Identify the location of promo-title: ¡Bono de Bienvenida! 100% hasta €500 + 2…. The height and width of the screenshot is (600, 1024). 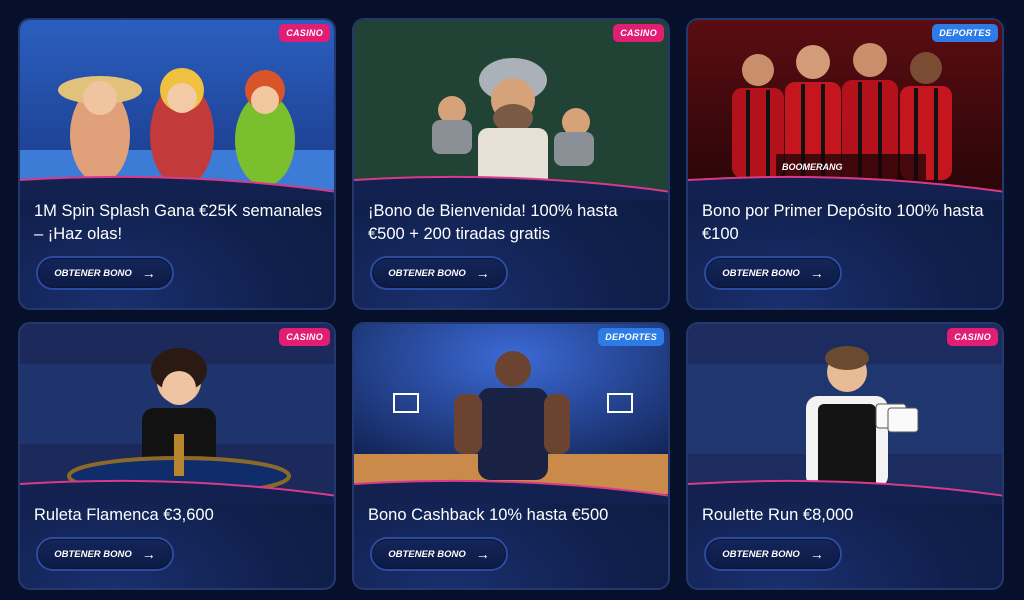
(493, 222).